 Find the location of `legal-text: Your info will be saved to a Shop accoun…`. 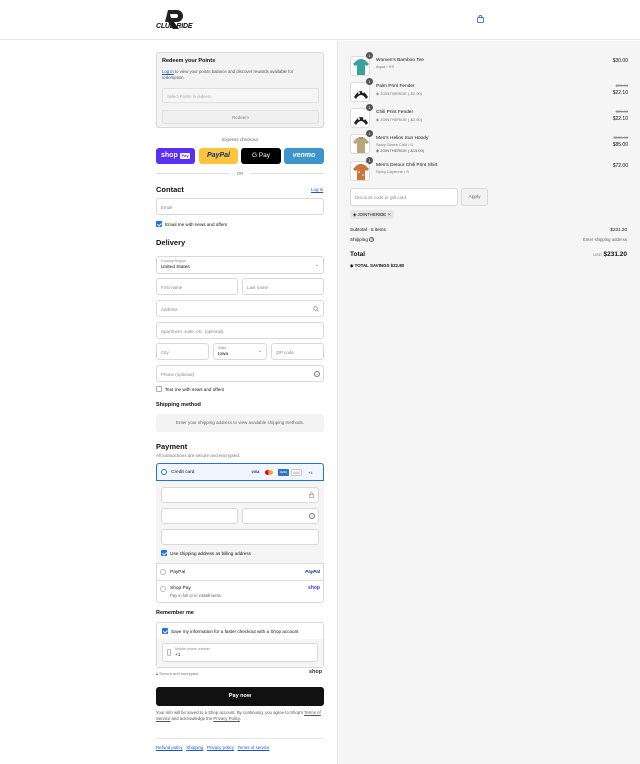

legal-text: Your info will be saved to a Shop accoun… is located at coordinates (238, 716).